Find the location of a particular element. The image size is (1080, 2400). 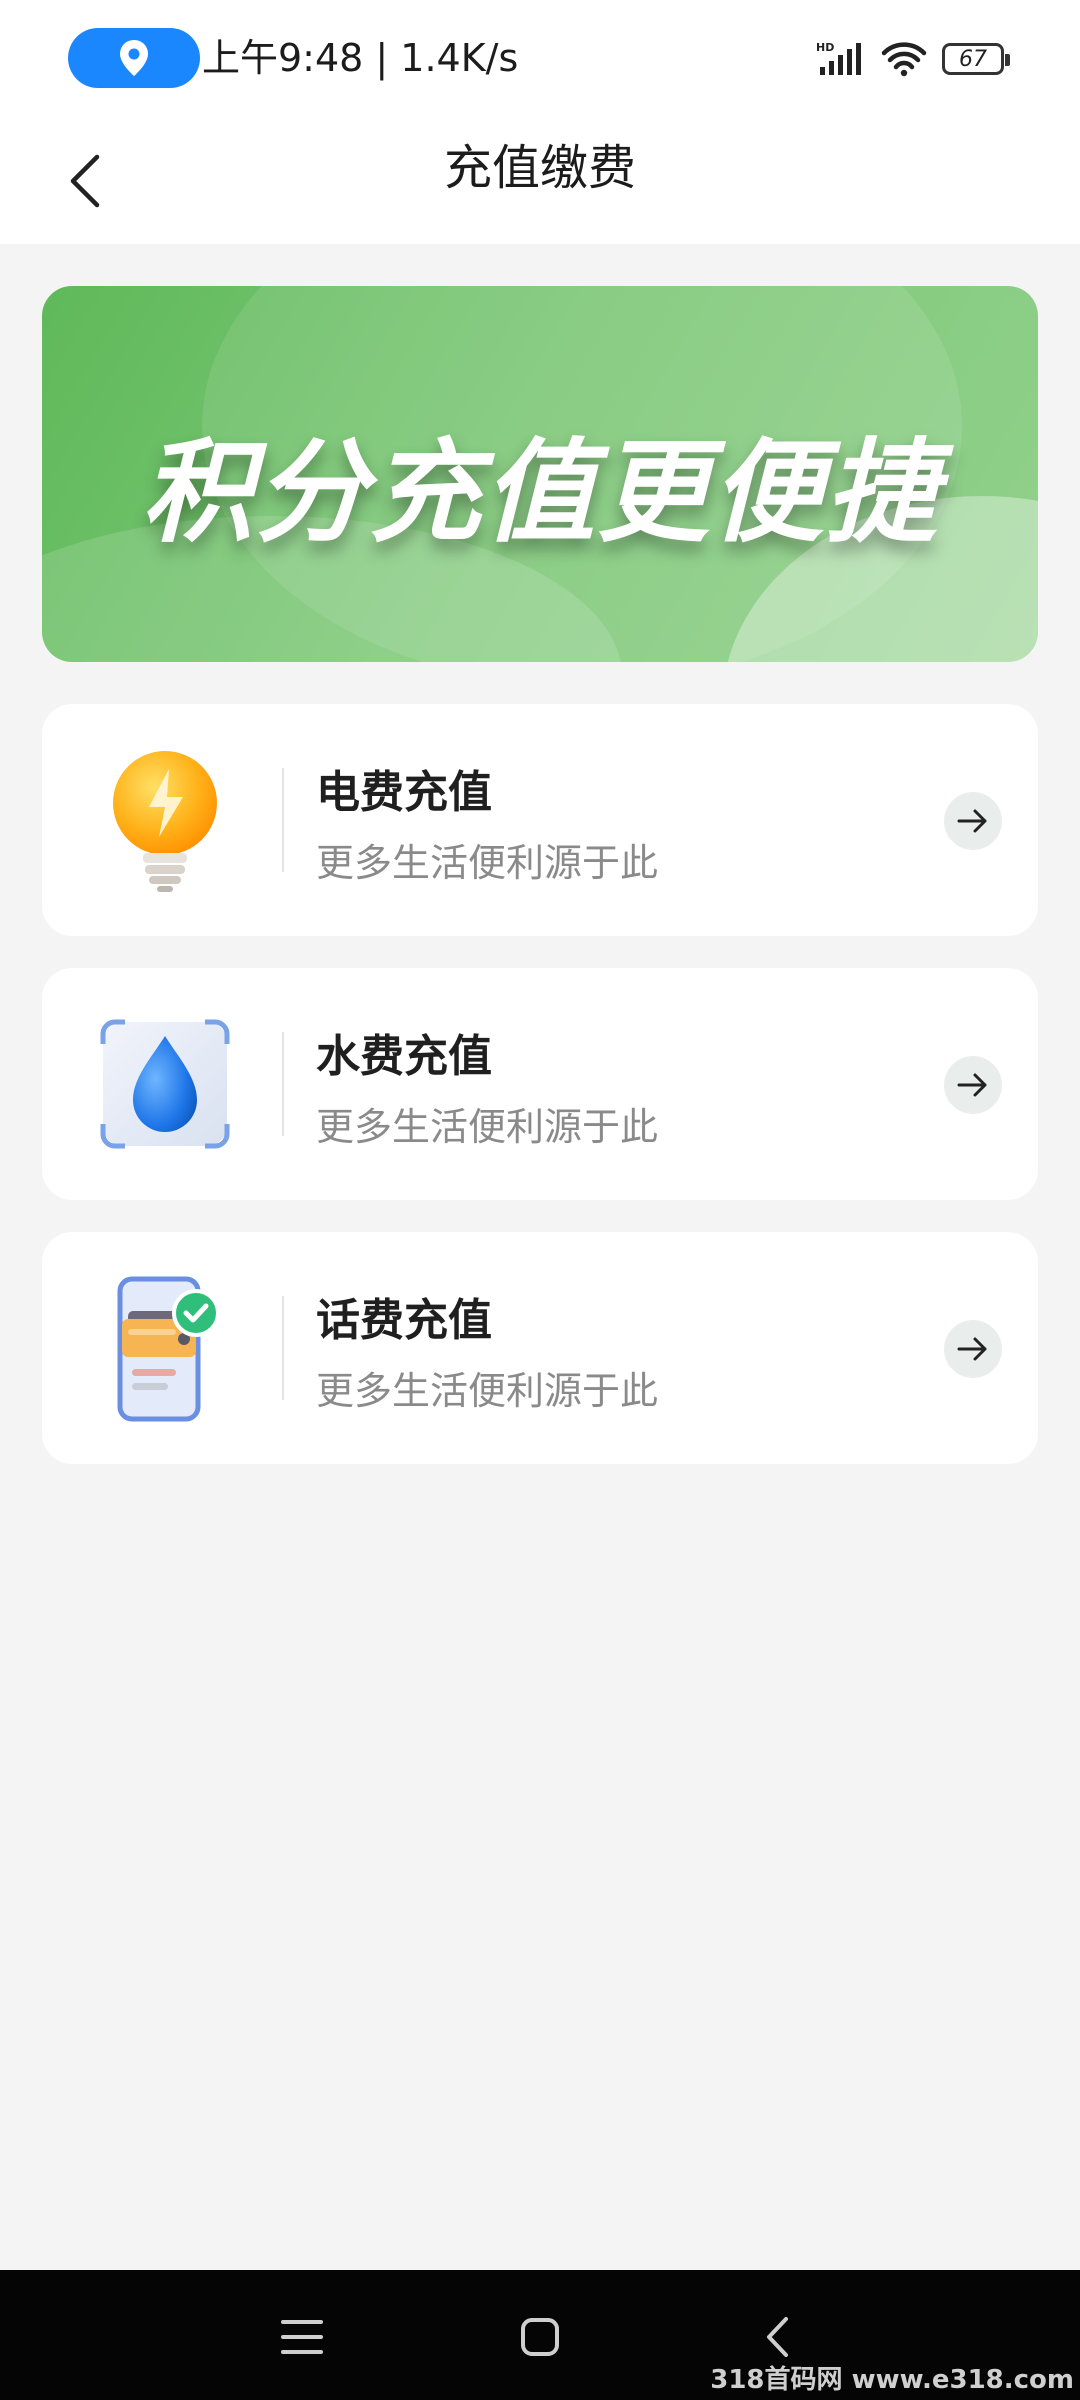

app-header: 充值缴费 is located at coordinates (540, 181).